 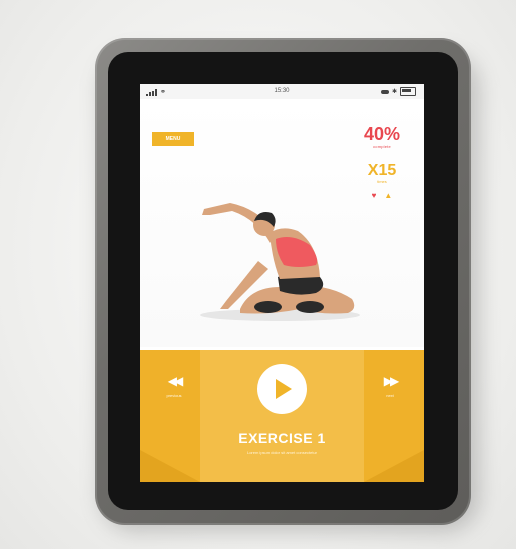 I want to click on figure-foot-right, so click(x=310, y=307).